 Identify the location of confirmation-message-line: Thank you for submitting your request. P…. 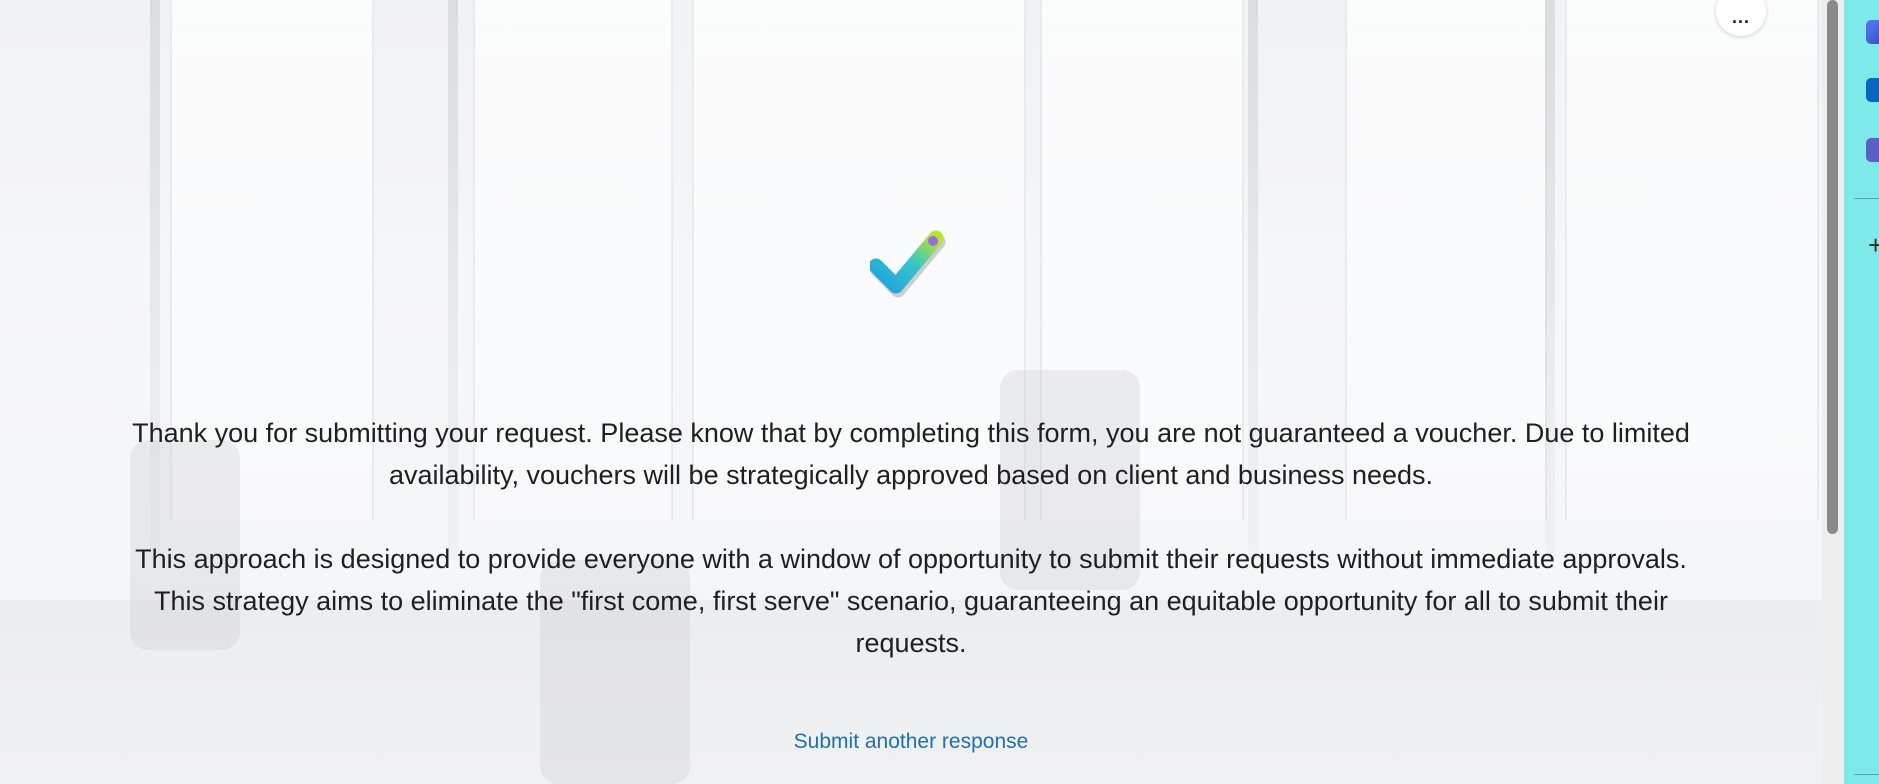
(911, 433).